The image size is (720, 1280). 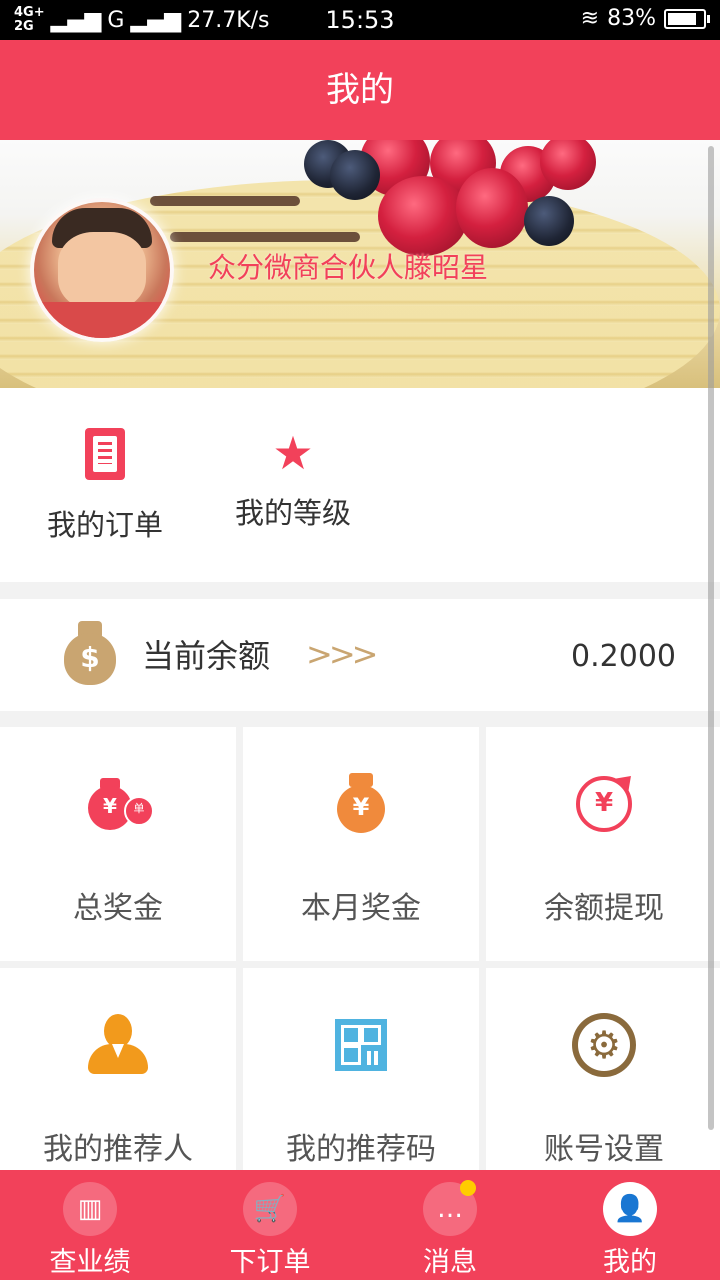 What do you see at coordinates (206, 656) in the screenshot?
I see `balance-label: 当前余额` at bounding box center [206, 656].